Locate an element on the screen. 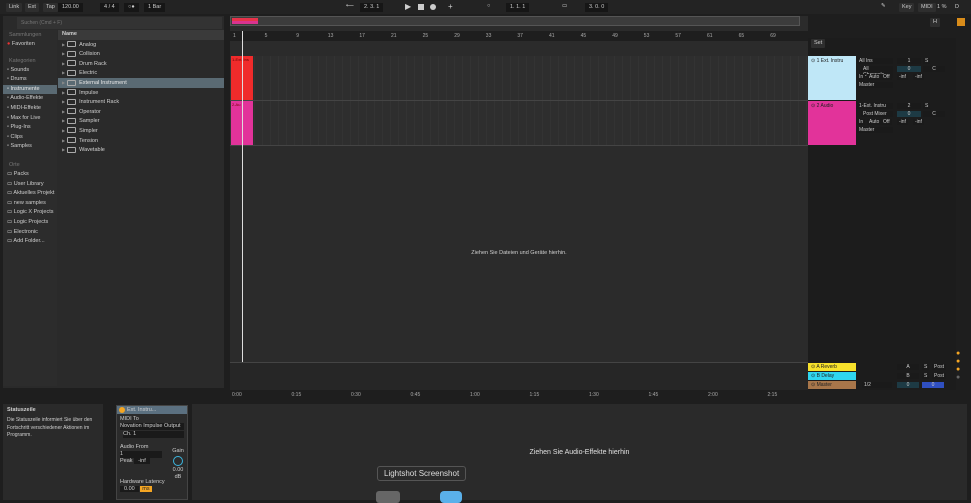  overdub-icon: + is located at coordinates (450, 6).